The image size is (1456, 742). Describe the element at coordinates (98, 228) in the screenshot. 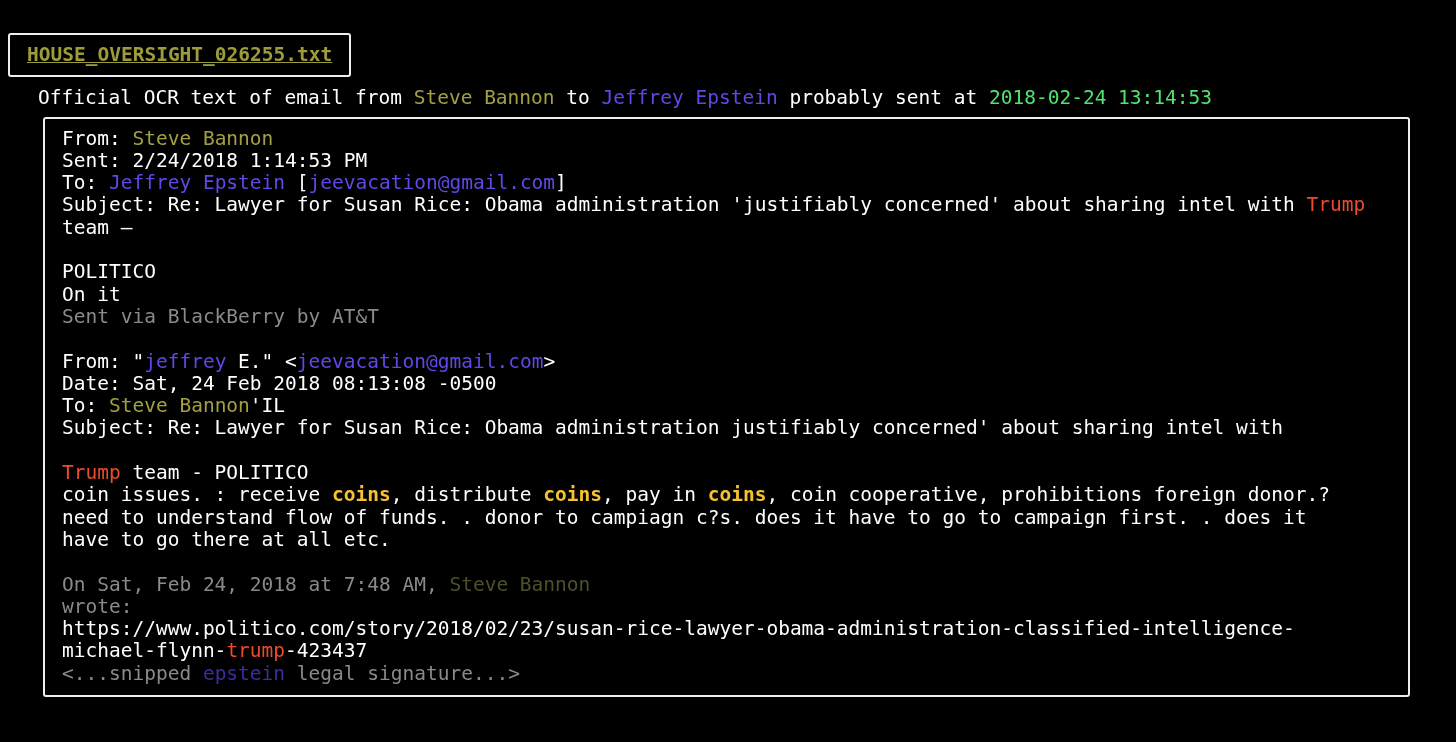

I see `email-text-line: team –` at that location.